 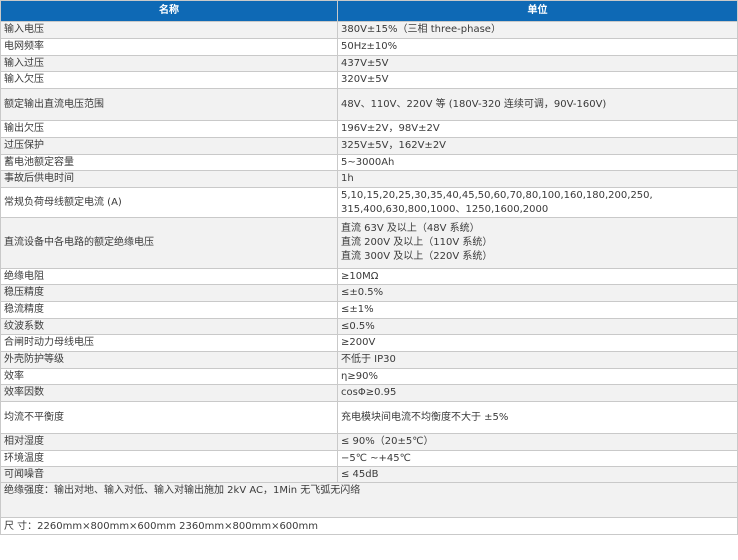 I want to click on spec-value-line: 437V±5V, so click(x=365, y=63).